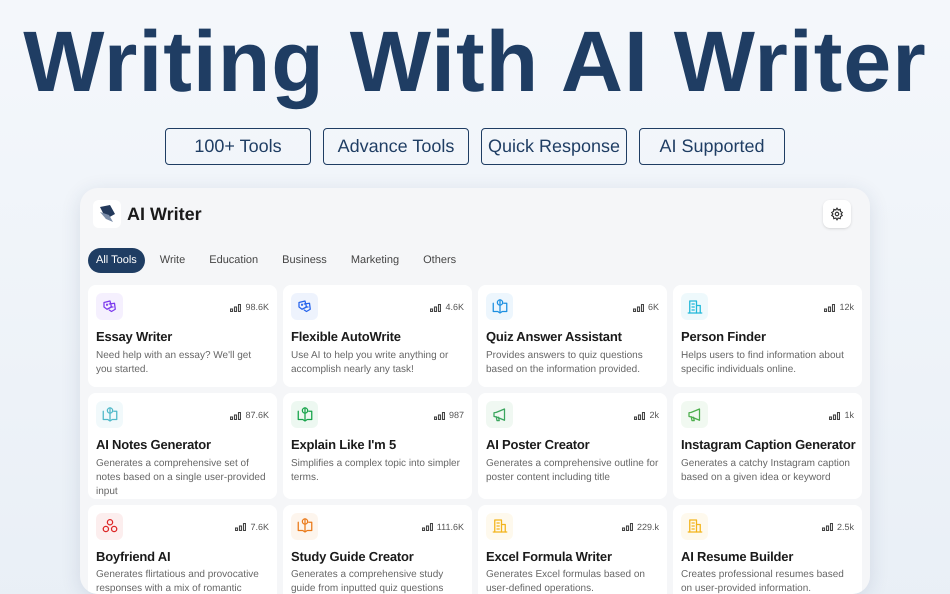 This screenshot has width=950, height=594. Describe the element at coordinates (344, 445) in the screenshot. I see `tool-title: Explain Like I'm 5` at that location.